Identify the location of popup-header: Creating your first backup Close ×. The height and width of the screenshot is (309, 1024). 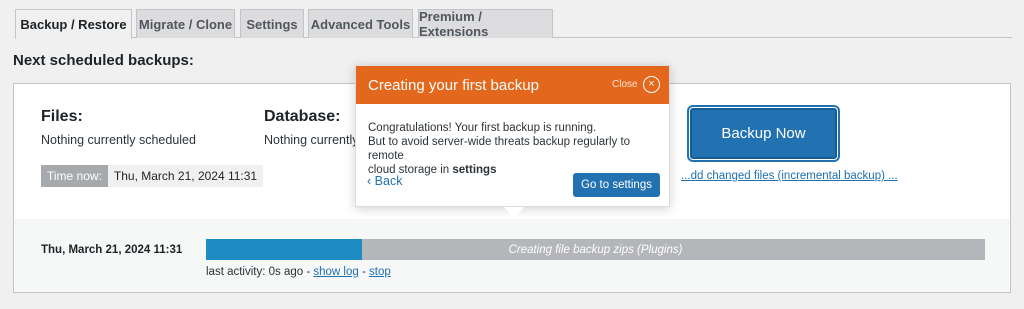
(512, 85).